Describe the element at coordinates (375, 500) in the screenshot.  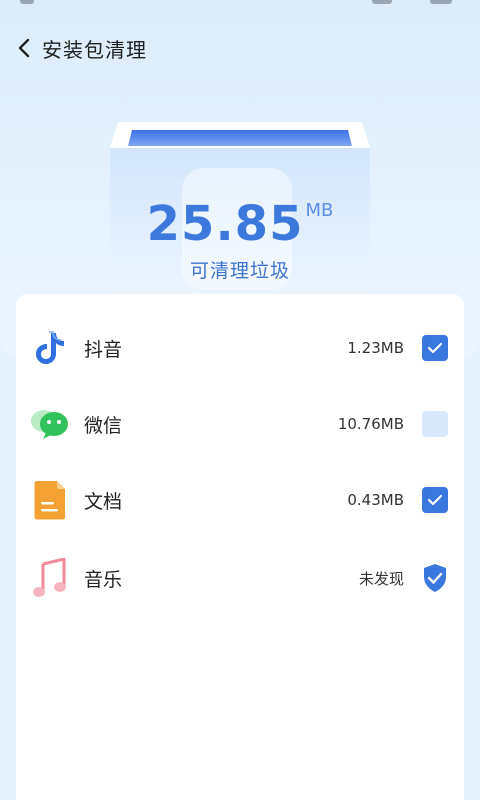
I see `item-size: 0.43MB` at that location.